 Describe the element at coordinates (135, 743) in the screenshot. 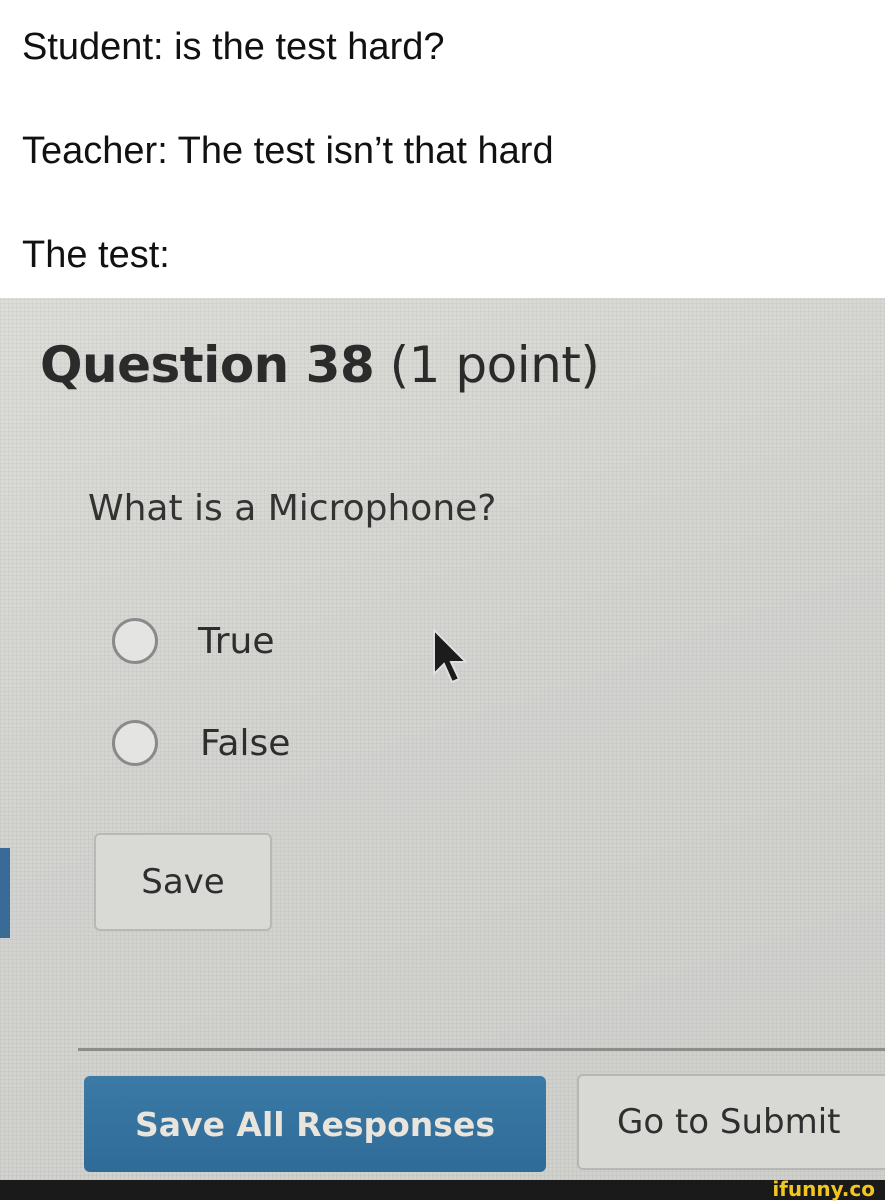

I see `radio-button-false` at that location.